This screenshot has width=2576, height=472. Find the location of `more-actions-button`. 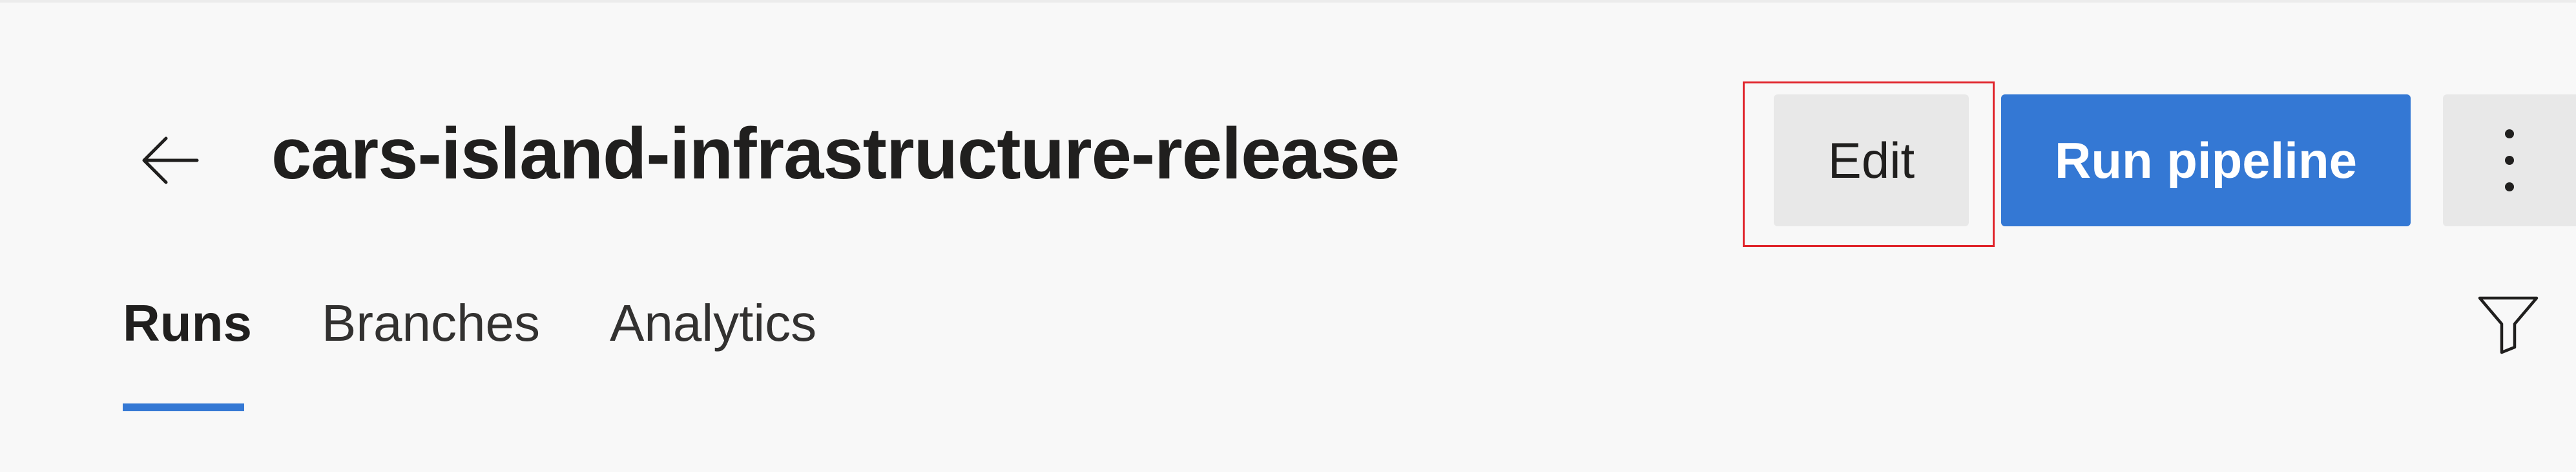

more-actions-button is located at coordinates (2509, 160).